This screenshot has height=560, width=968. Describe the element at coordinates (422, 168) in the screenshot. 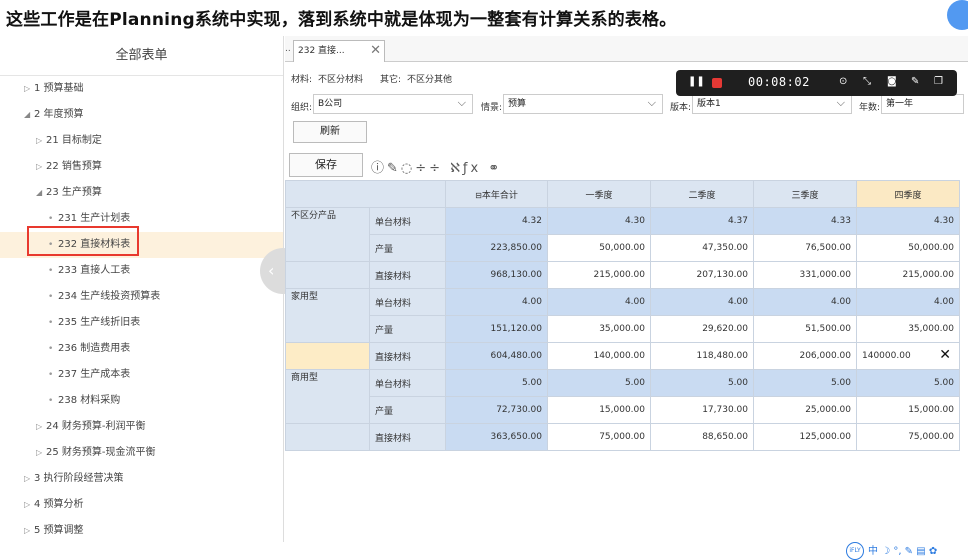

I see `divide-icon: ÷` at that location.